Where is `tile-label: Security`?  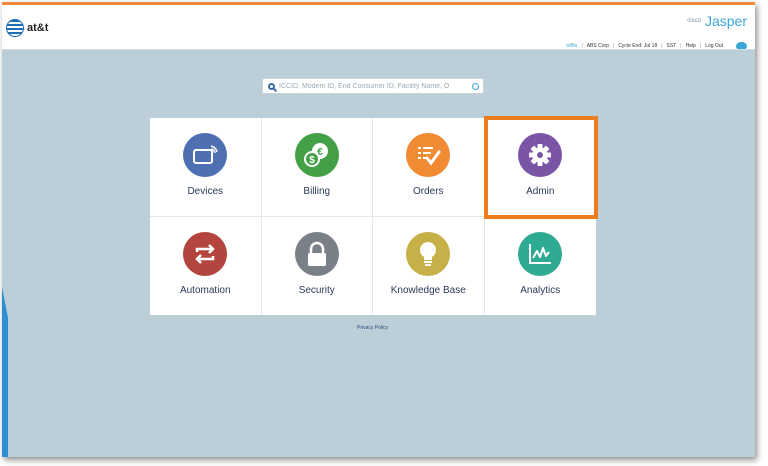
tile-label: Security is located at coordinates (316, 290).